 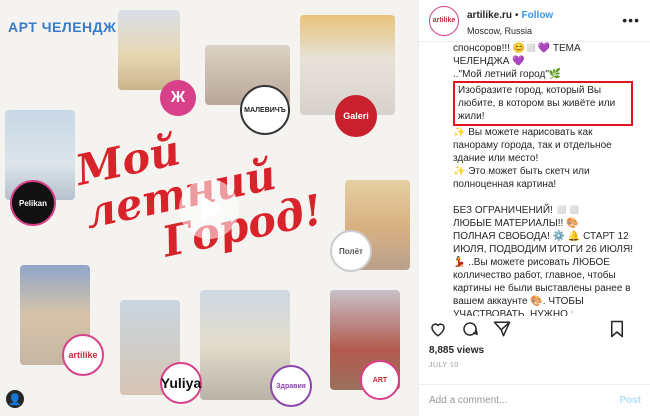 I want to click on sponsor-logo: ART, so click(x=380, y=380).